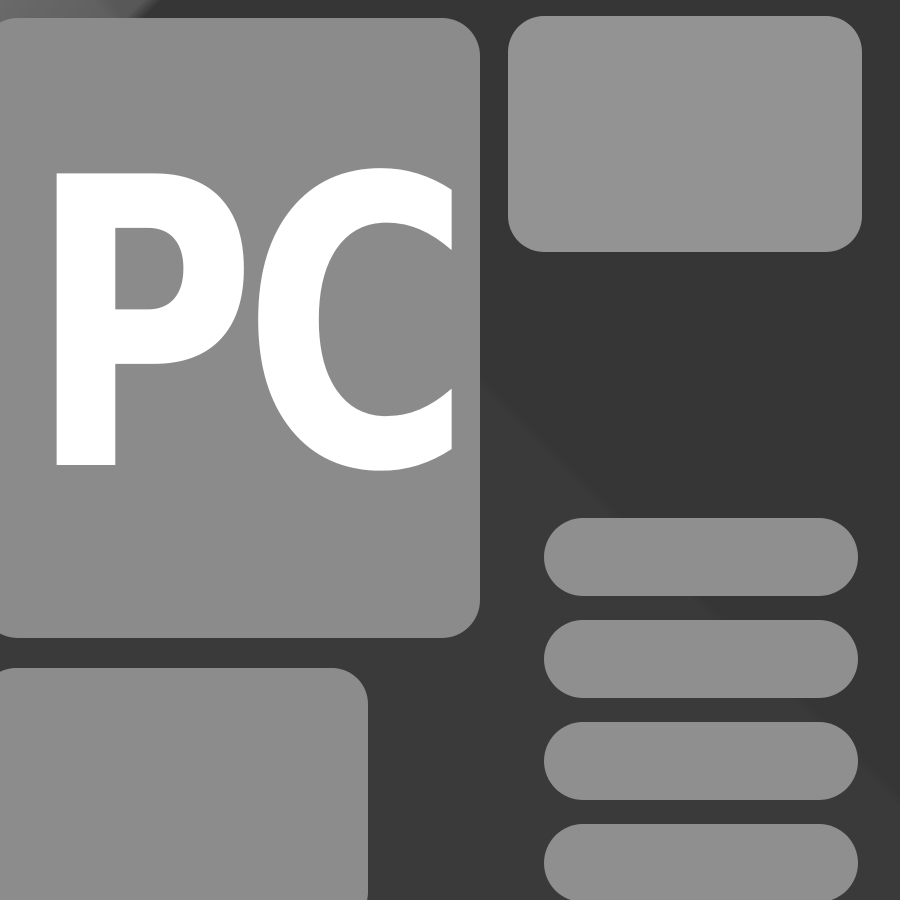 The width and height of the screenshot is (900, 900). Describe the element at coordinates (184, 784) in the screenshot. I see `bottom-left-tile` at that location.